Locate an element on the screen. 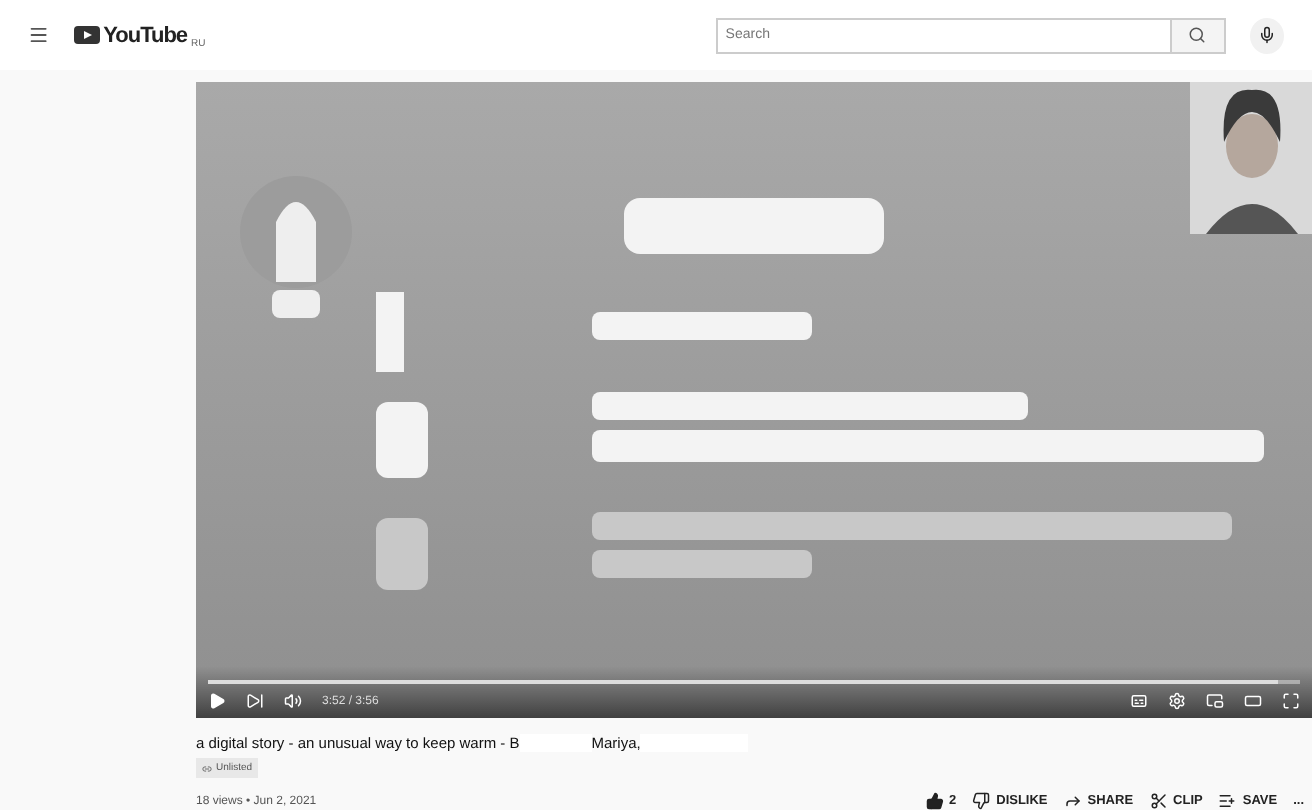 Image resolution: width=1312 pixels, height=810 pixels. thumbs-up-icon is located at coordinates (934, 801).